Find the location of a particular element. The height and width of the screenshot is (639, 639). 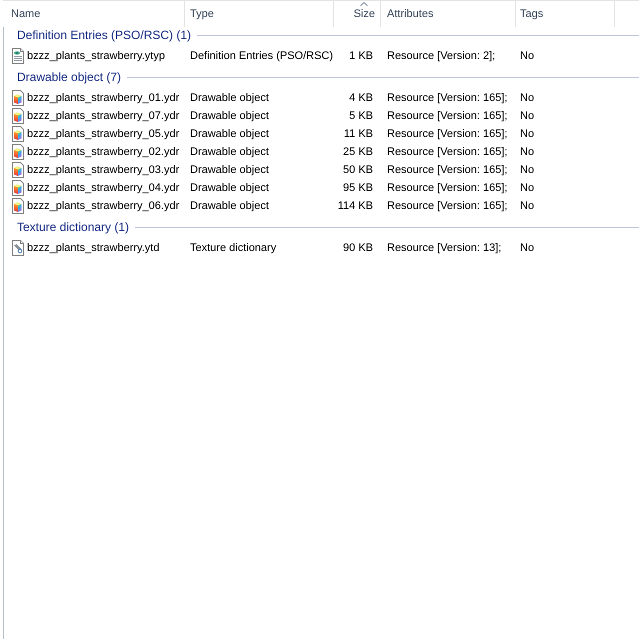

file-name: bzzz_plants_strawberry_01.ydr is located at coordinates (103, 98).